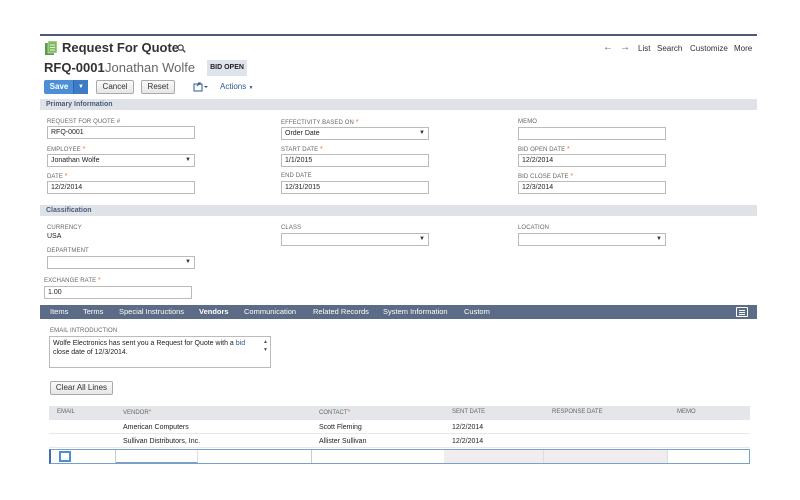 This screenshot has width=800, height=500. I want to click on column-contact: CONTACT*, so click(334, 412).